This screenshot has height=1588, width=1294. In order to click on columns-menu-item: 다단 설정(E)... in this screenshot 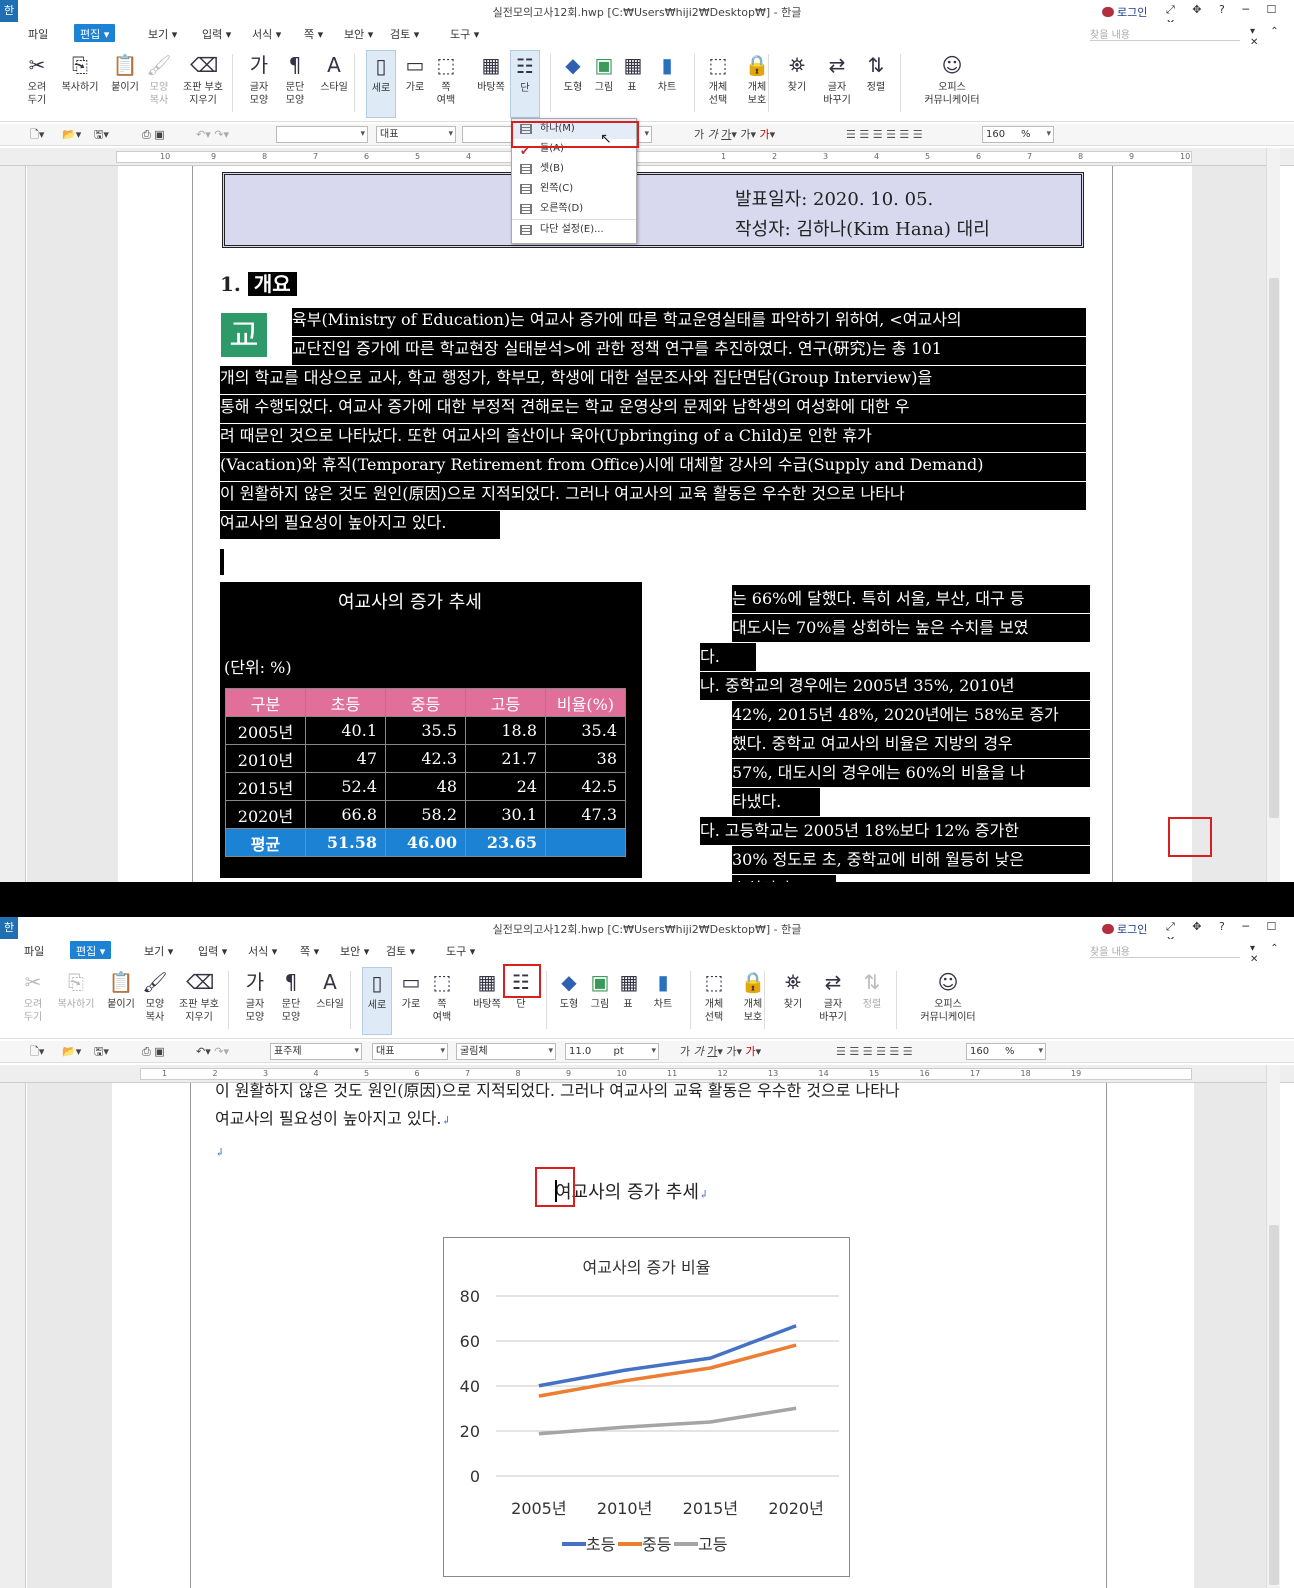, I will do `click(574, 229)`.